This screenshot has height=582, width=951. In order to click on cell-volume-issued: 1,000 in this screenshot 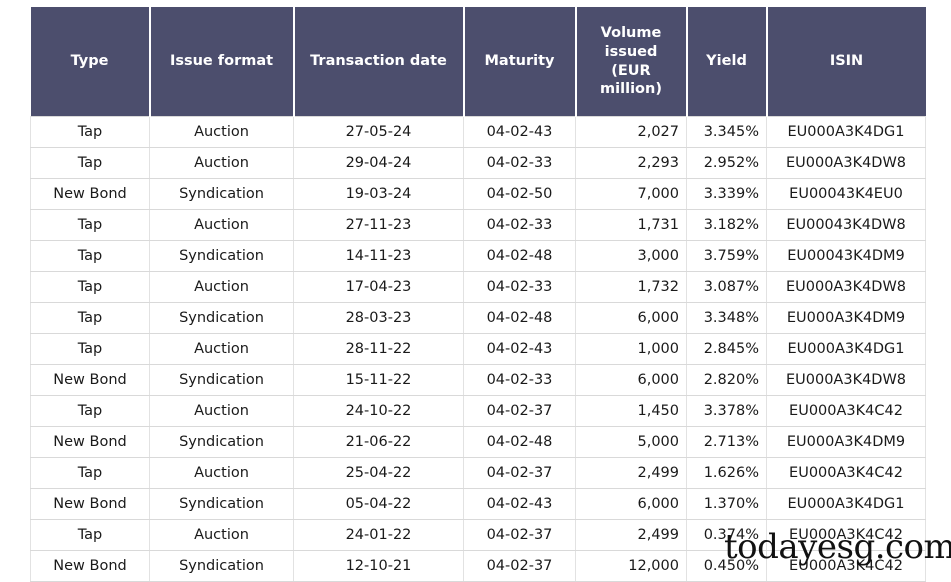, I will do `click(631, 349)`.